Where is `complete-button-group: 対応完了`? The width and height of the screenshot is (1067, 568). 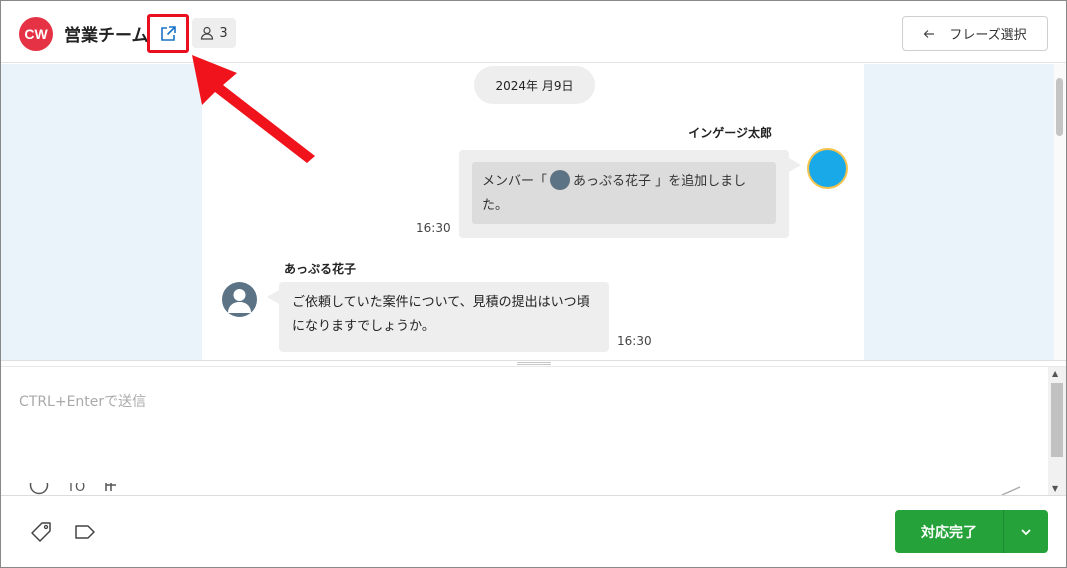 complete-button-group: 対応完了 is located at coordinates (971, 531).